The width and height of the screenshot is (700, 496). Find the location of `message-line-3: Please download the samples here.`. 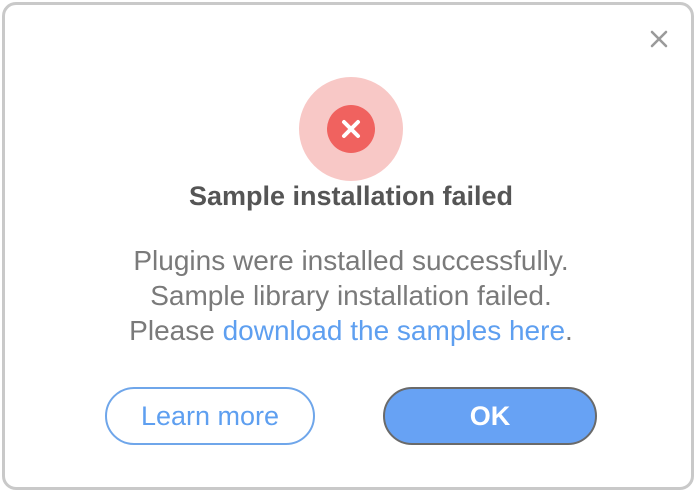

message-line-3: Please download the samples here. is located at coordinates (351, 330).